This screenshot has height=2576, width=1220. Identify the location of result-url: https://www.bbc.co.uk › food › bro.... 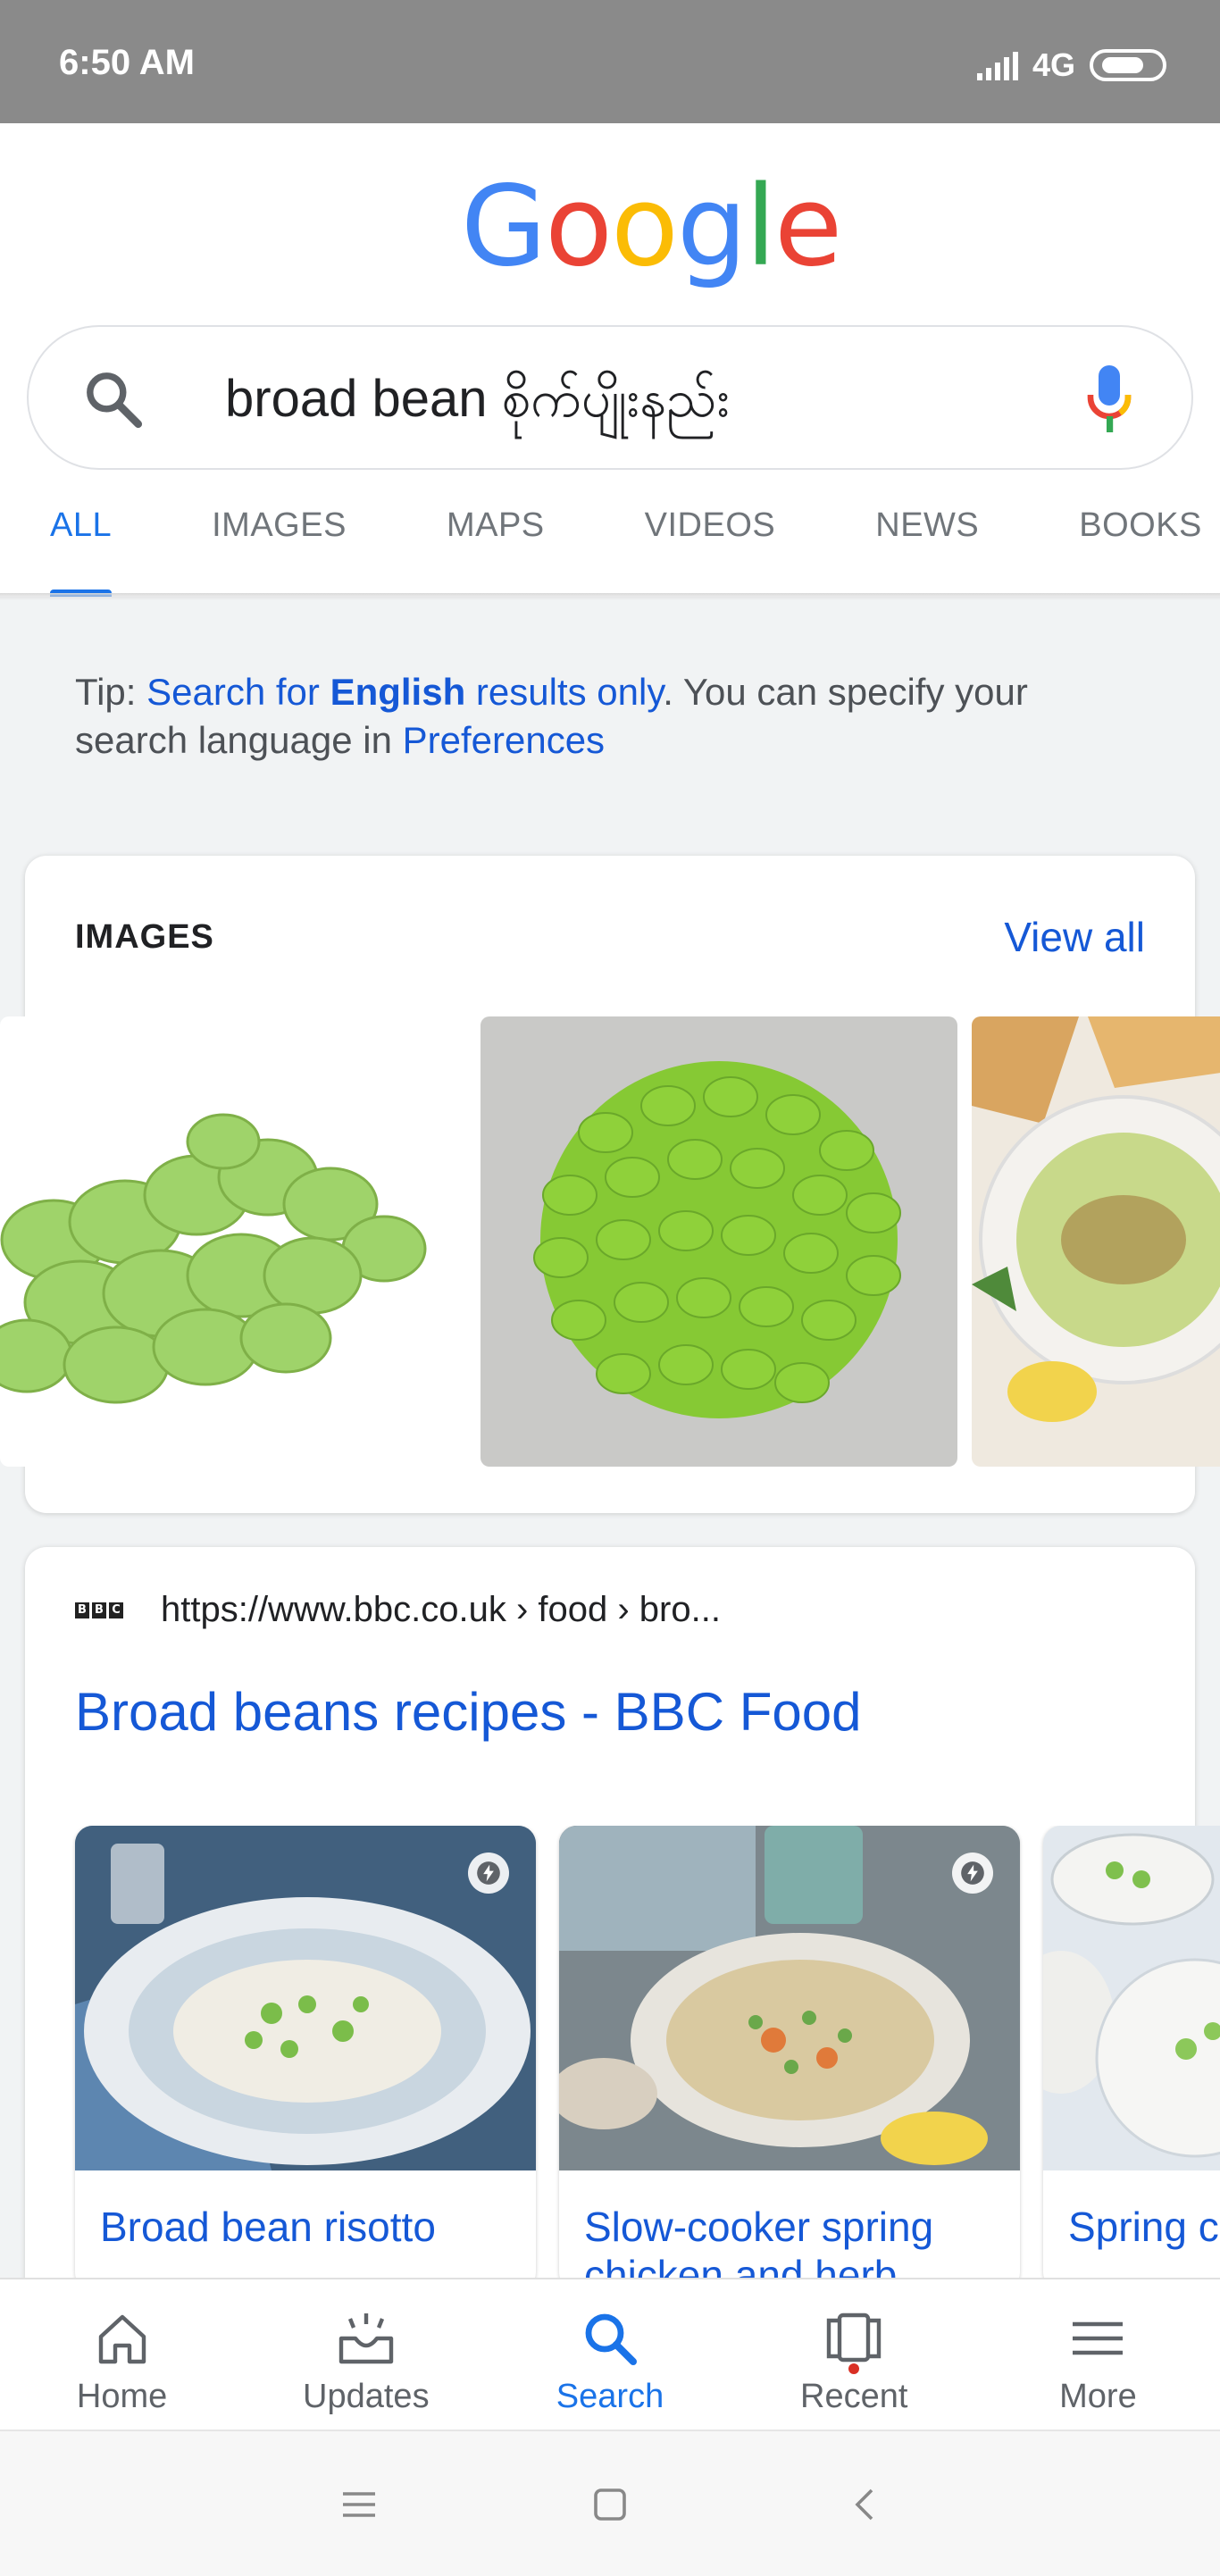
(441, 1610).